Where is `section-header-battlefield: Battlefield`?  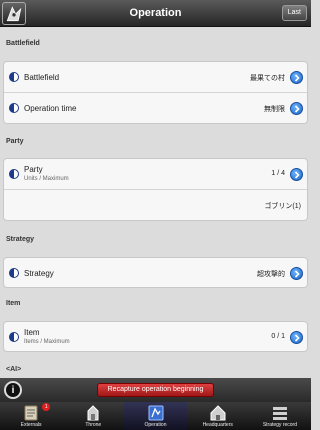
section-header-battlefield: Battlefield is located at coordinates (23, 43).